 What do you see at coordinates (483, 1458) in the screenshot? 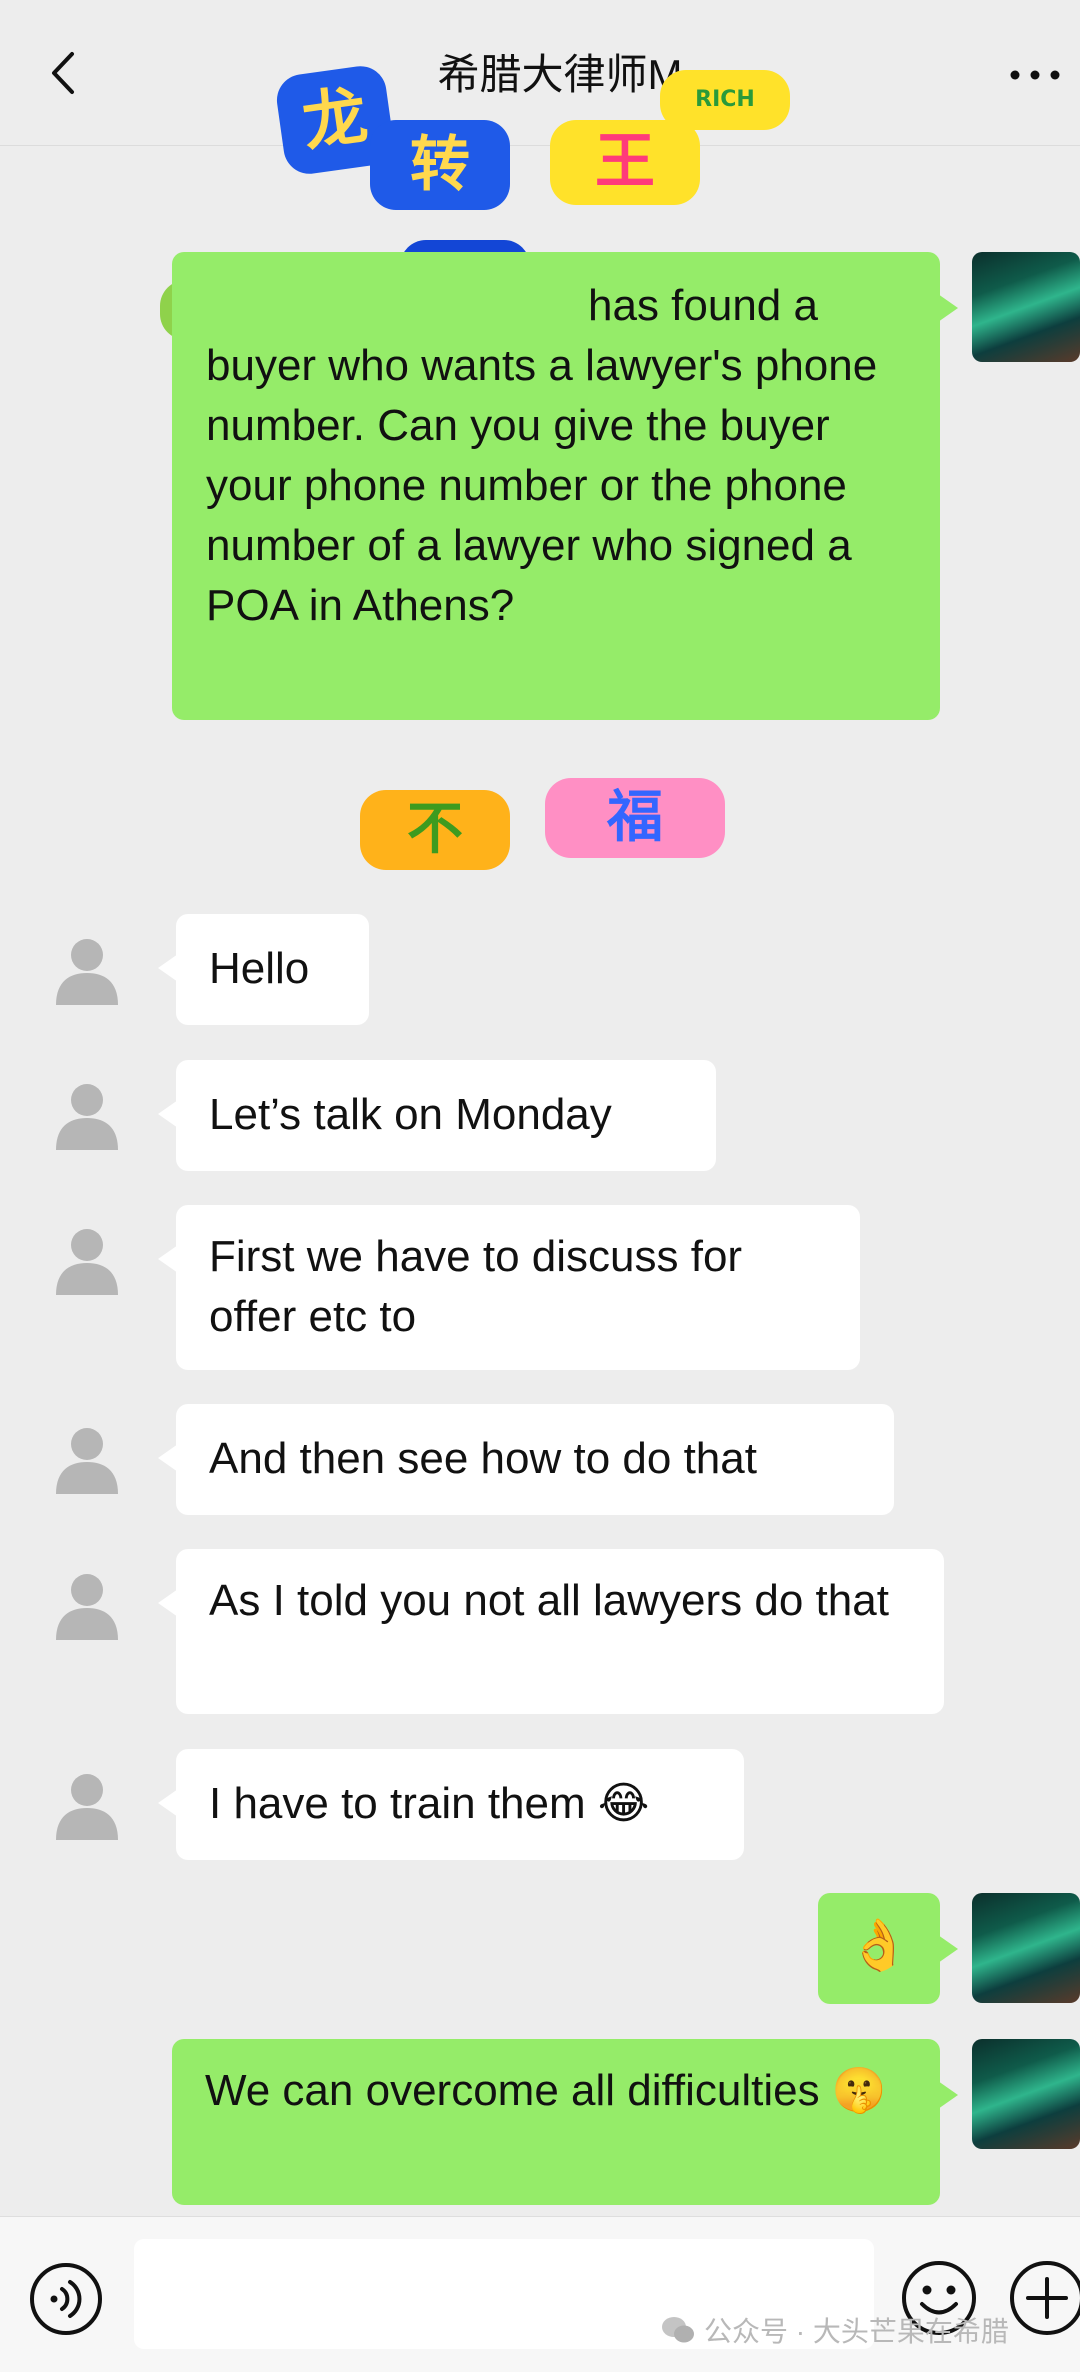
I see `message-text: And then see how to do that` at bounding box center [483, 1458].